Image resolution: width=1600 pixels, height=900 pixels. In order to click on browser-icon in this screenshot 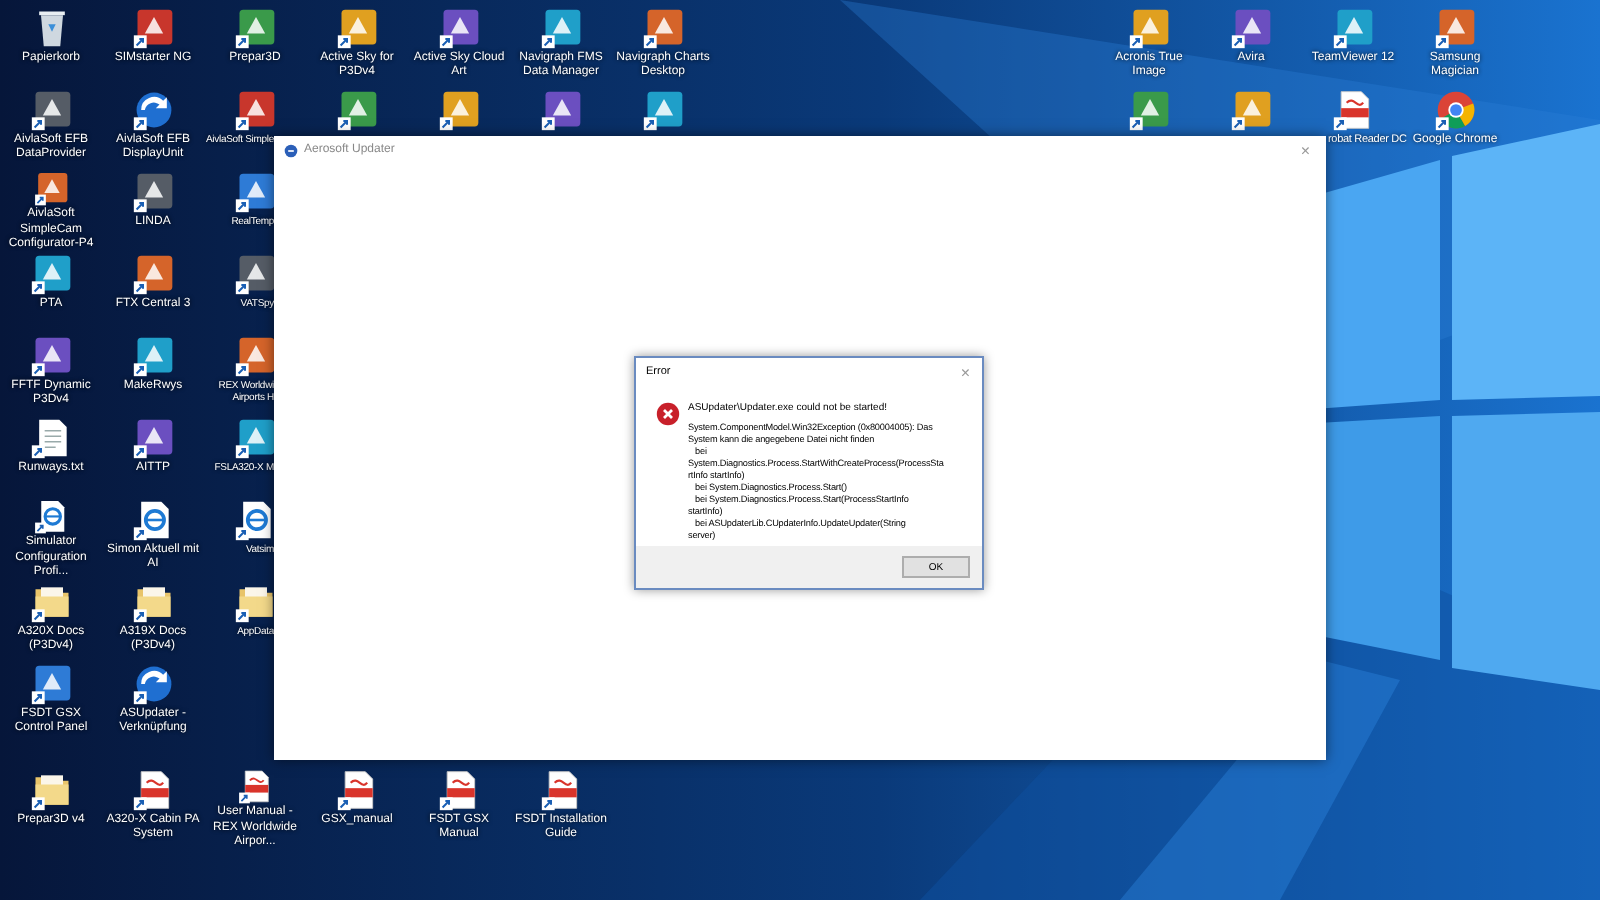, I will do `click(1455, 110)`.